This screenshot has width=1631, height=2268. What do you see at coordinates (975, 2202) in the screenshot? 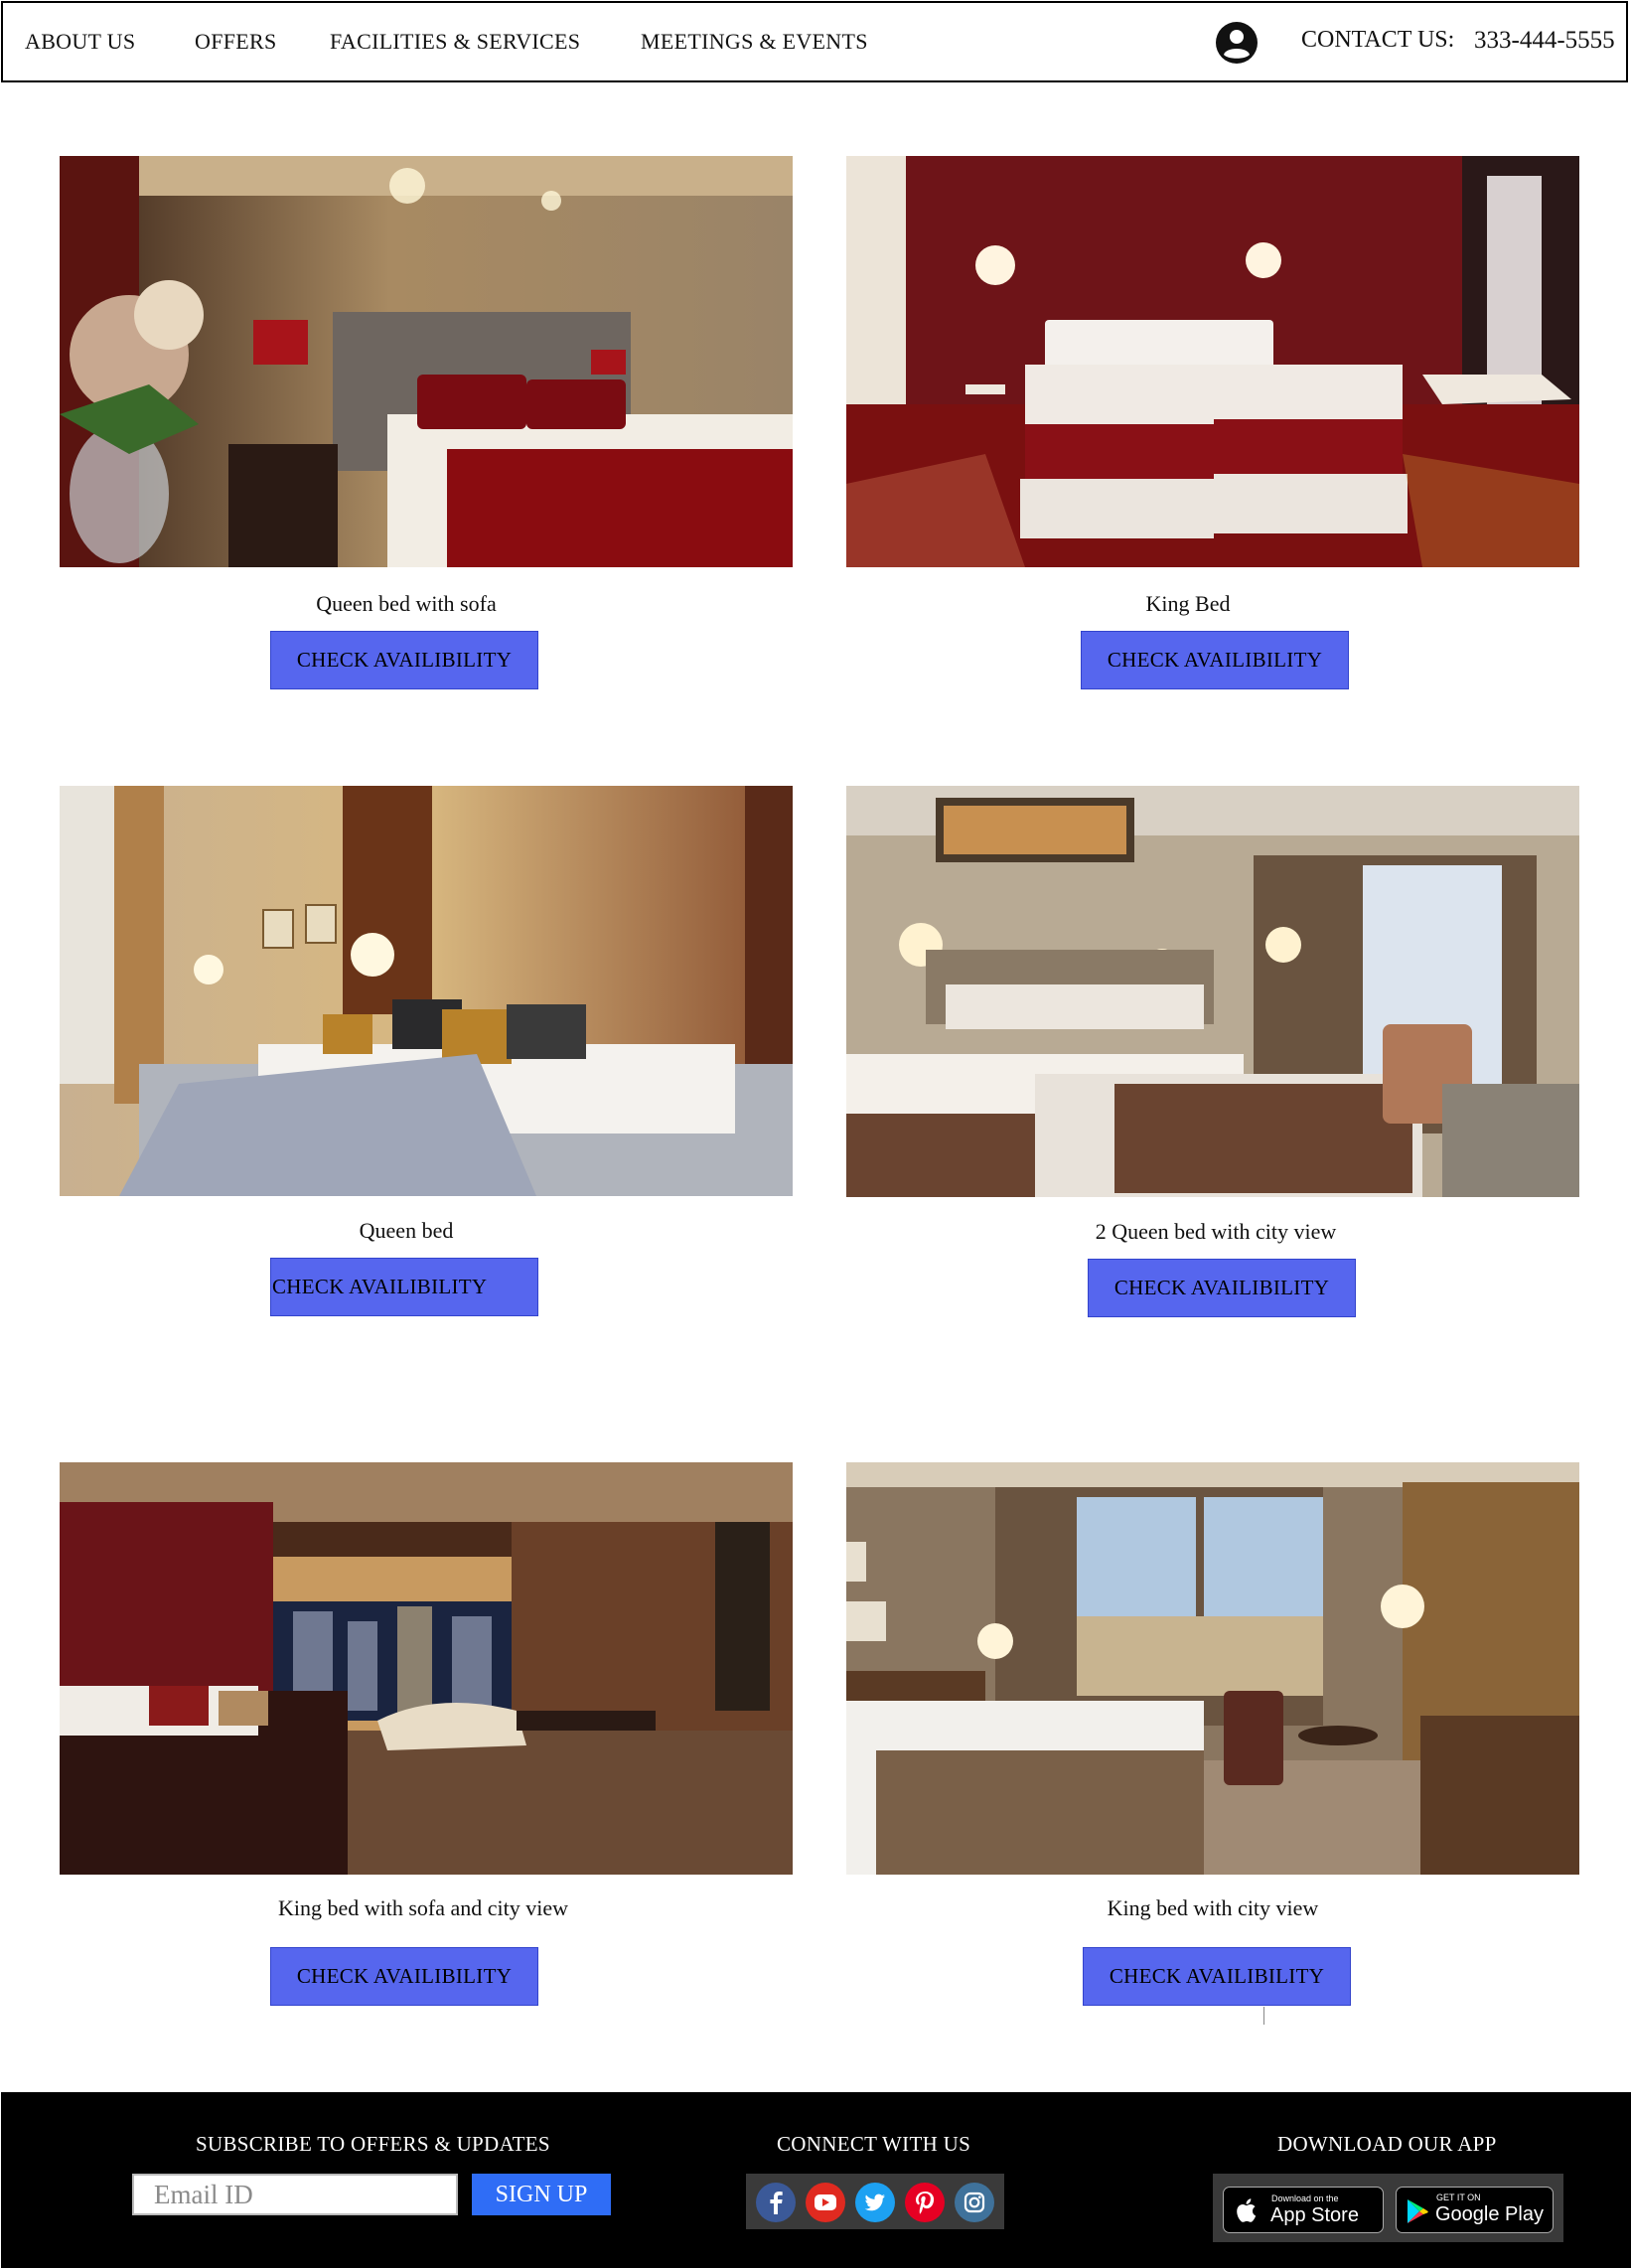
I see `instagram-icon` at bounding box center [975, 2202].